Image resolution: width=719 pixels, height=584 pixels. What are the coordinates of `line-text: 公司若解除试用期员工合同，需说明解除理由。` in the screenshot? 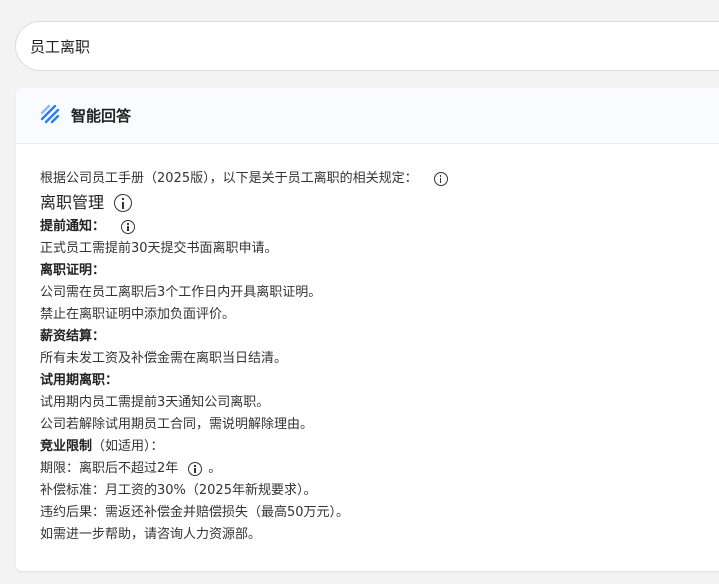 It's located at (177, 424).